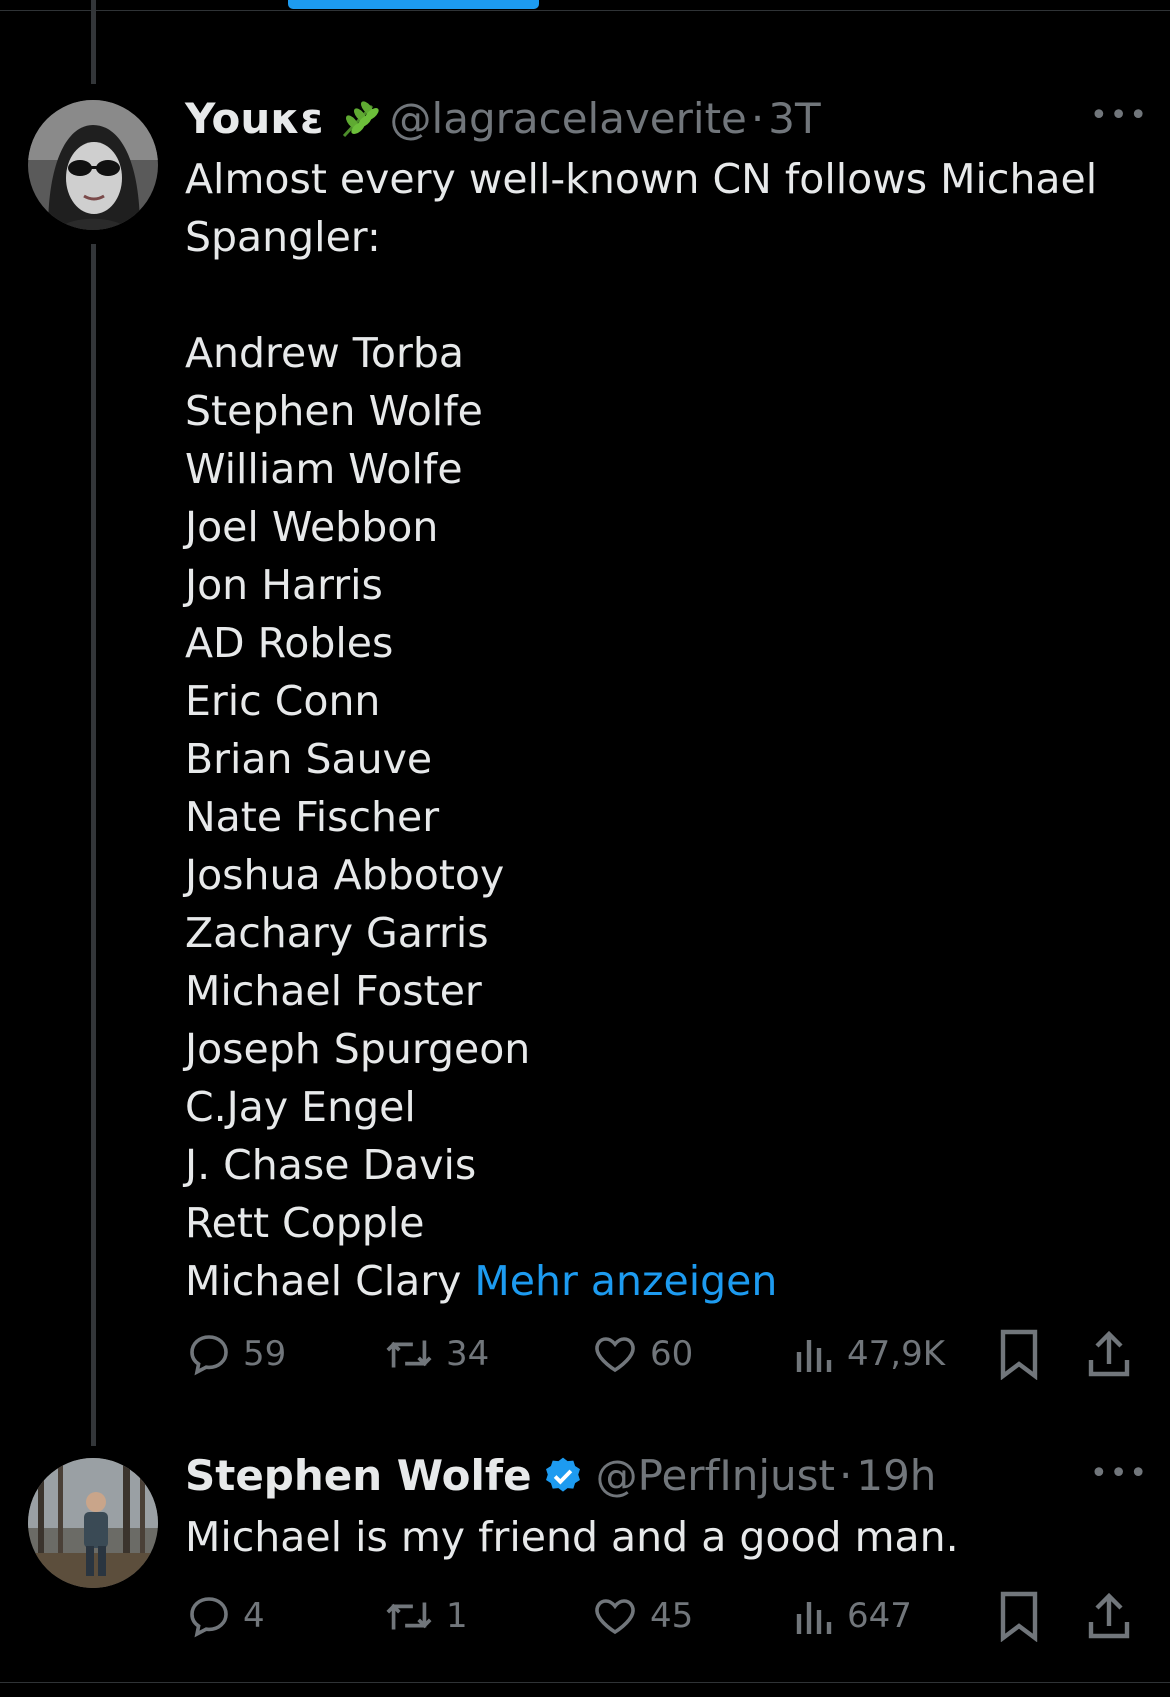  I want to click on view-count: 47,9K, so click(896, 1354).